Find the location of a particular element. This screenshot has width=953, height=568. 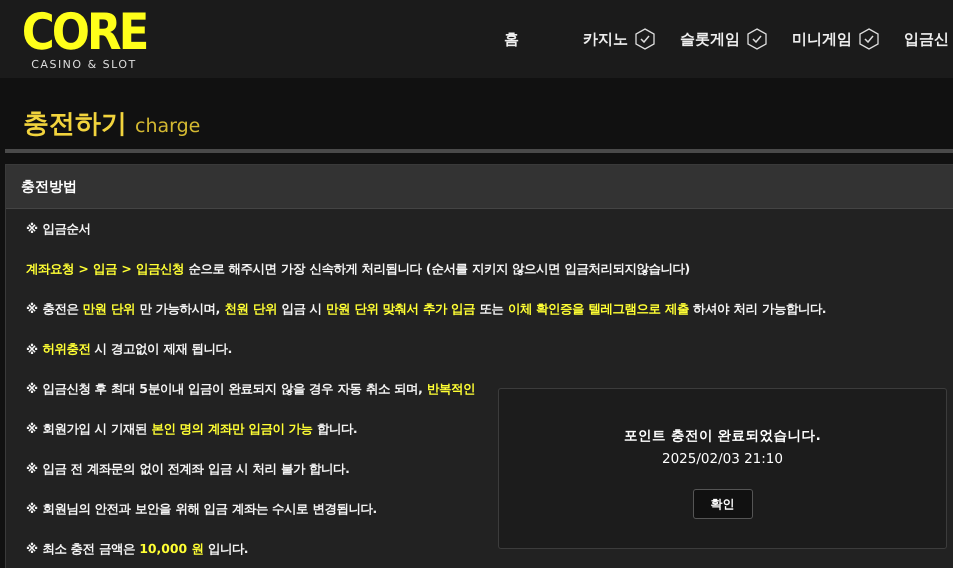

nav-link: 슬롯게임 is located at coordinates (724, 39).